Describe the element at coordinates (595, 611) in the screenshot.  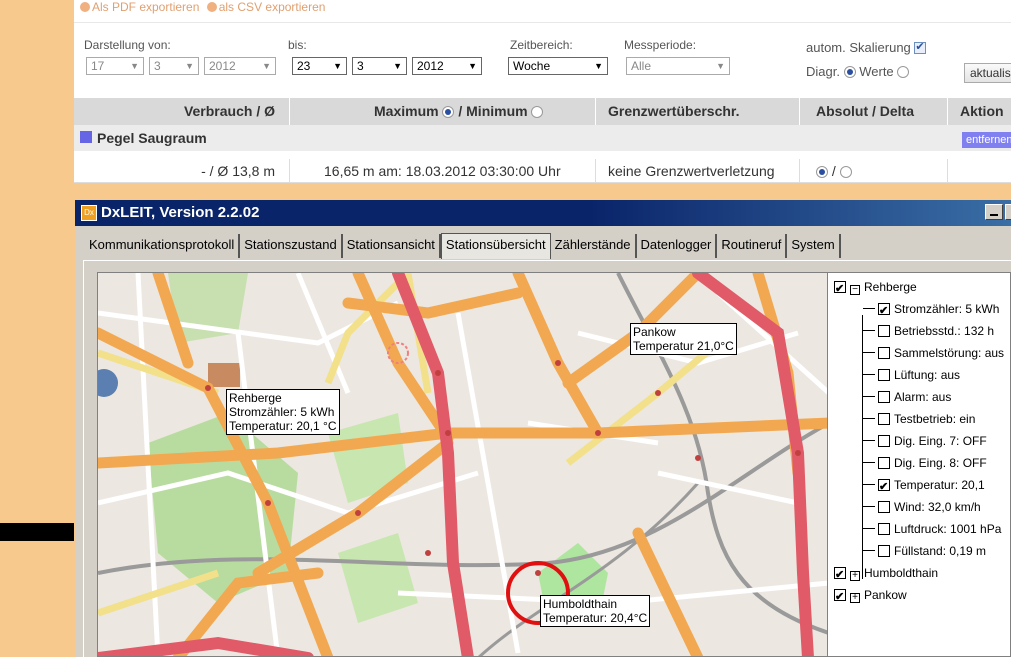
I see `map-label-humboldthain: Humboldthain Temperatur: 20,4°C` at that location.